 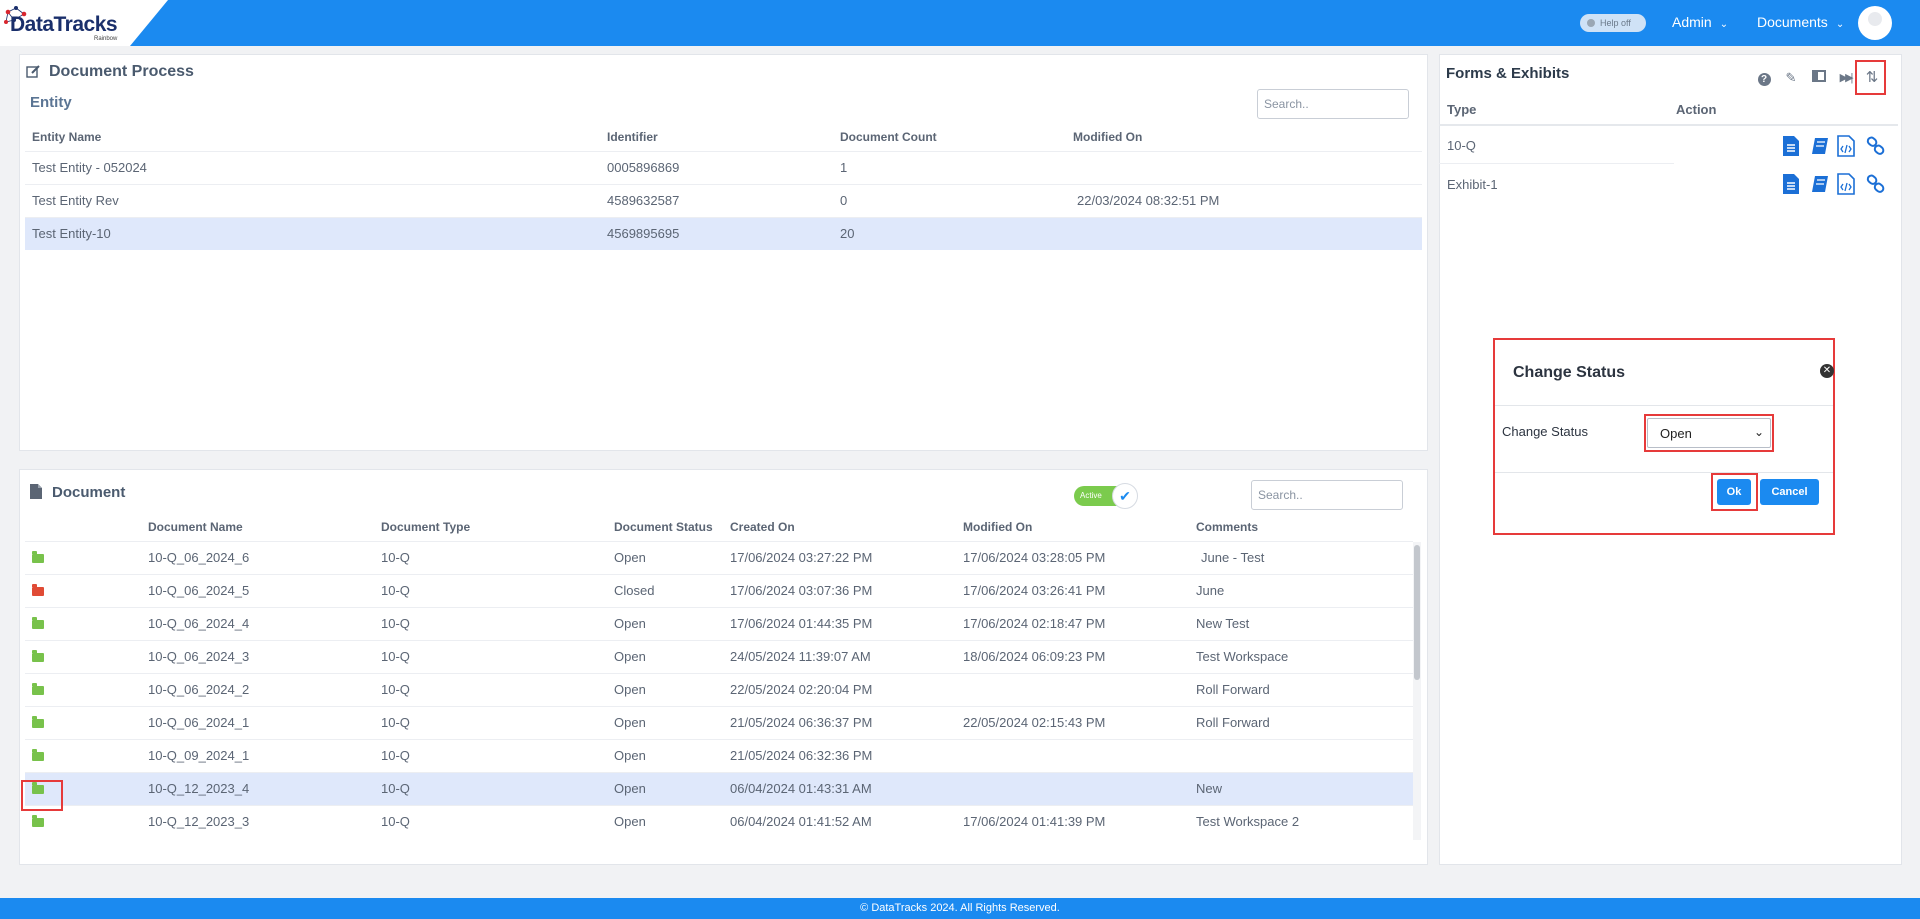 What do you see at coordinates (846, 755) in the screenshot?
I see `document-created-on: 21/05/2024 06:32:36 PM` at bounding box center [846, 755].